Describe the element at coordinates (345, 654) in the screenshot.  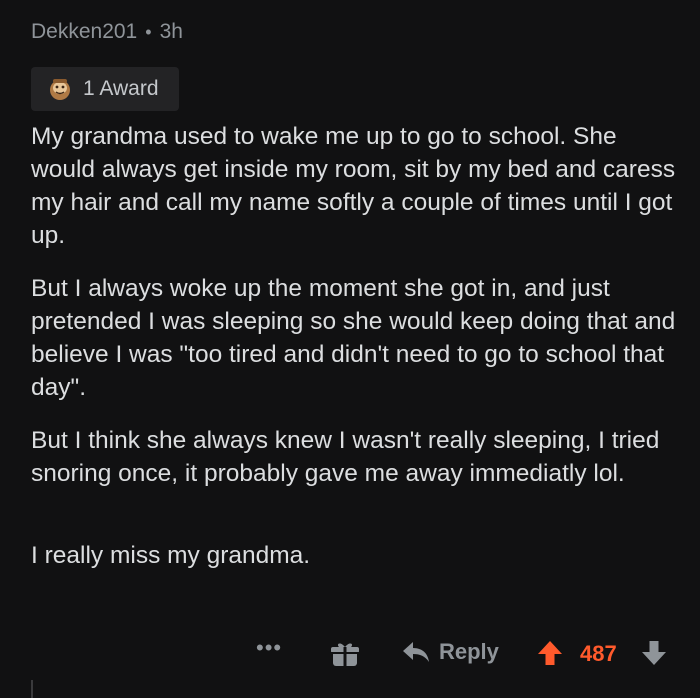
I see `gift-icon` at that location.